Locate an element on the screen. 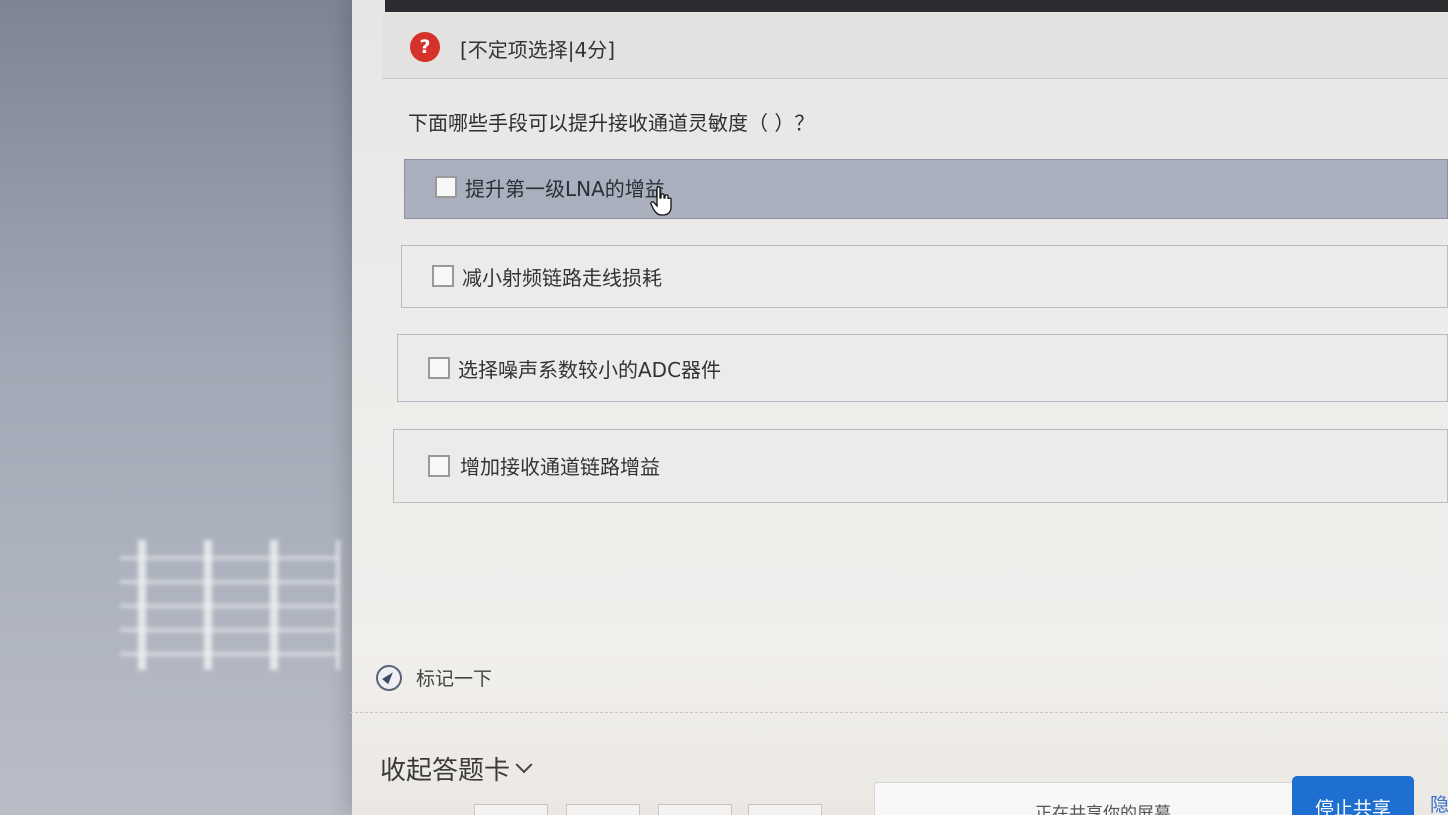 The height and width of the screenshot is (815, 1448). question-header: ? [不定项选择|4分] is located at coordinates (915, 46).